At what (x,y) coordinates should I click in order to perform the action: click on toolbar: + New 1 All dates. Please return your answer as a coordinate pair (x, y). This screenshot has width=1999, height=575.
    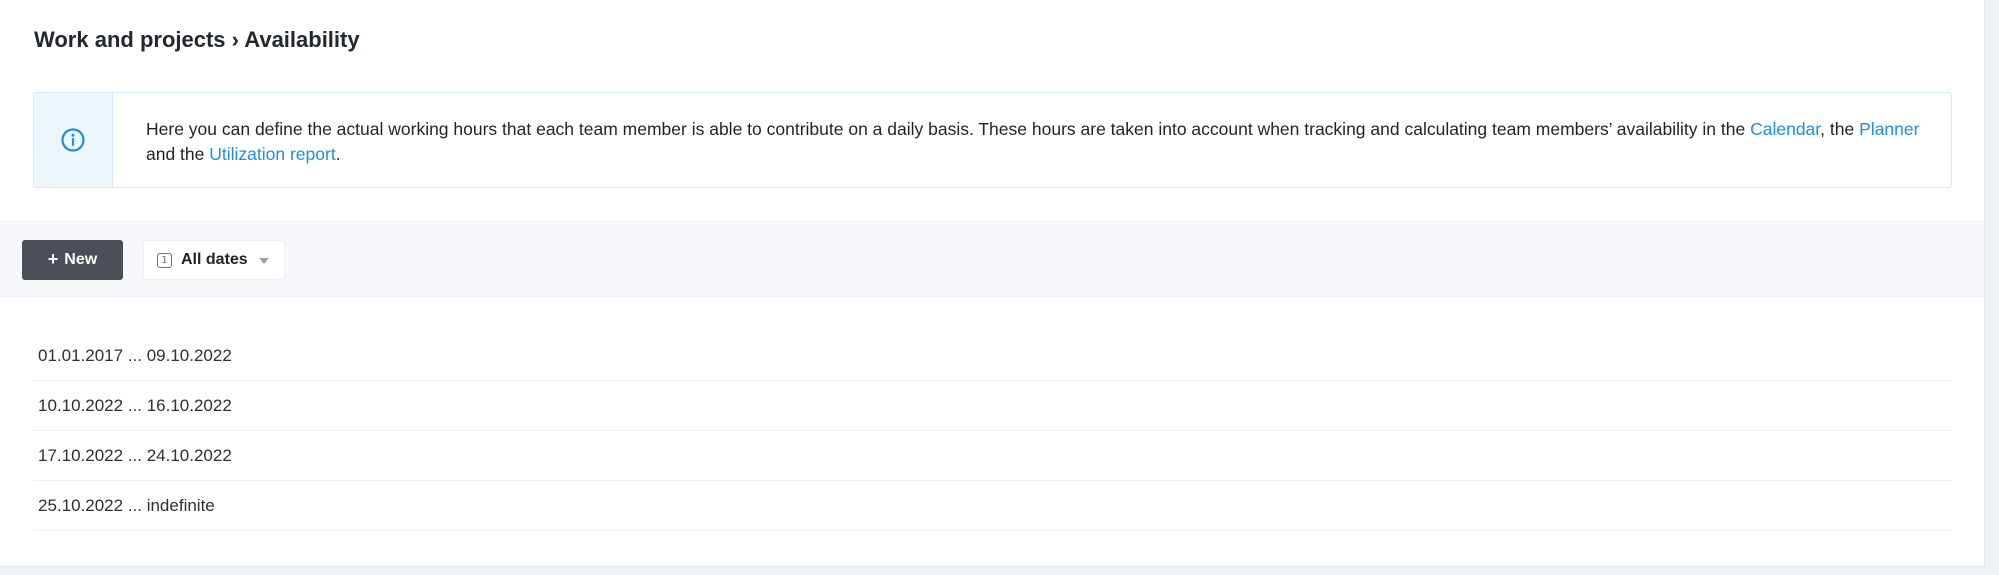
    Looking at the image, I should click on (992, 259).